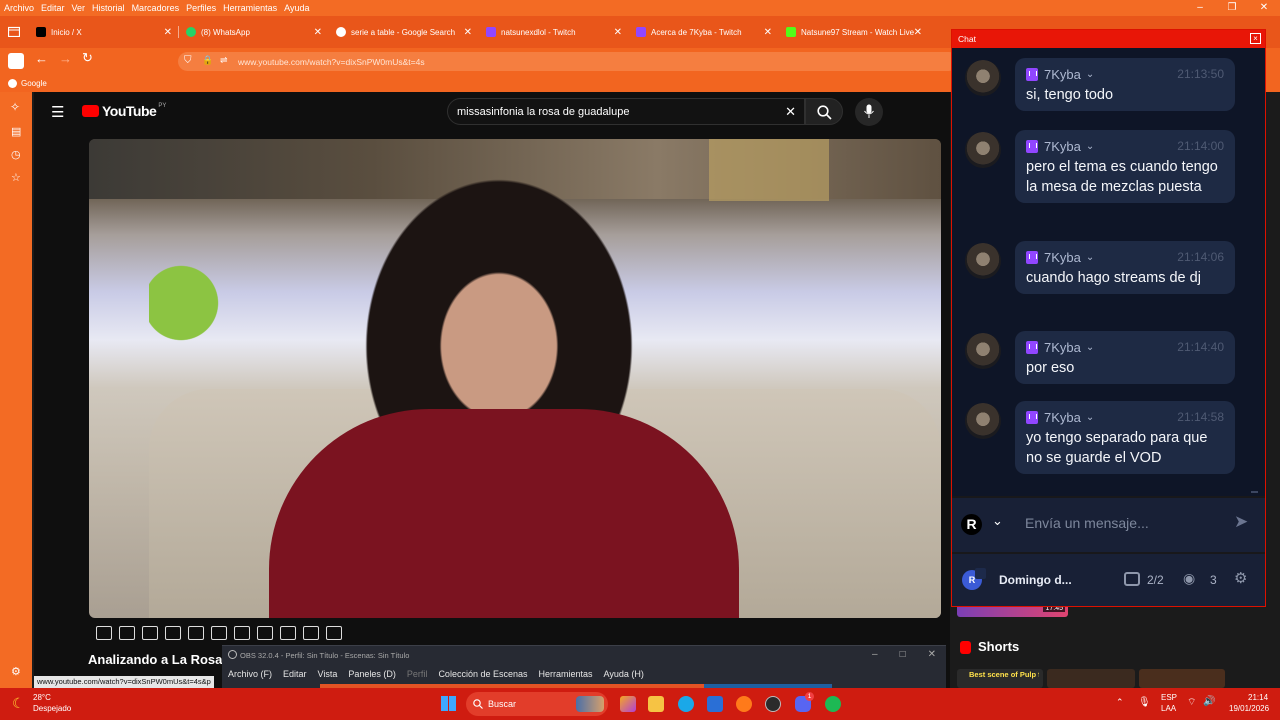  What do you see at coordinates (104, 633) in the screenshot?
I see `loop-icon` at bounding box center [104, 633].